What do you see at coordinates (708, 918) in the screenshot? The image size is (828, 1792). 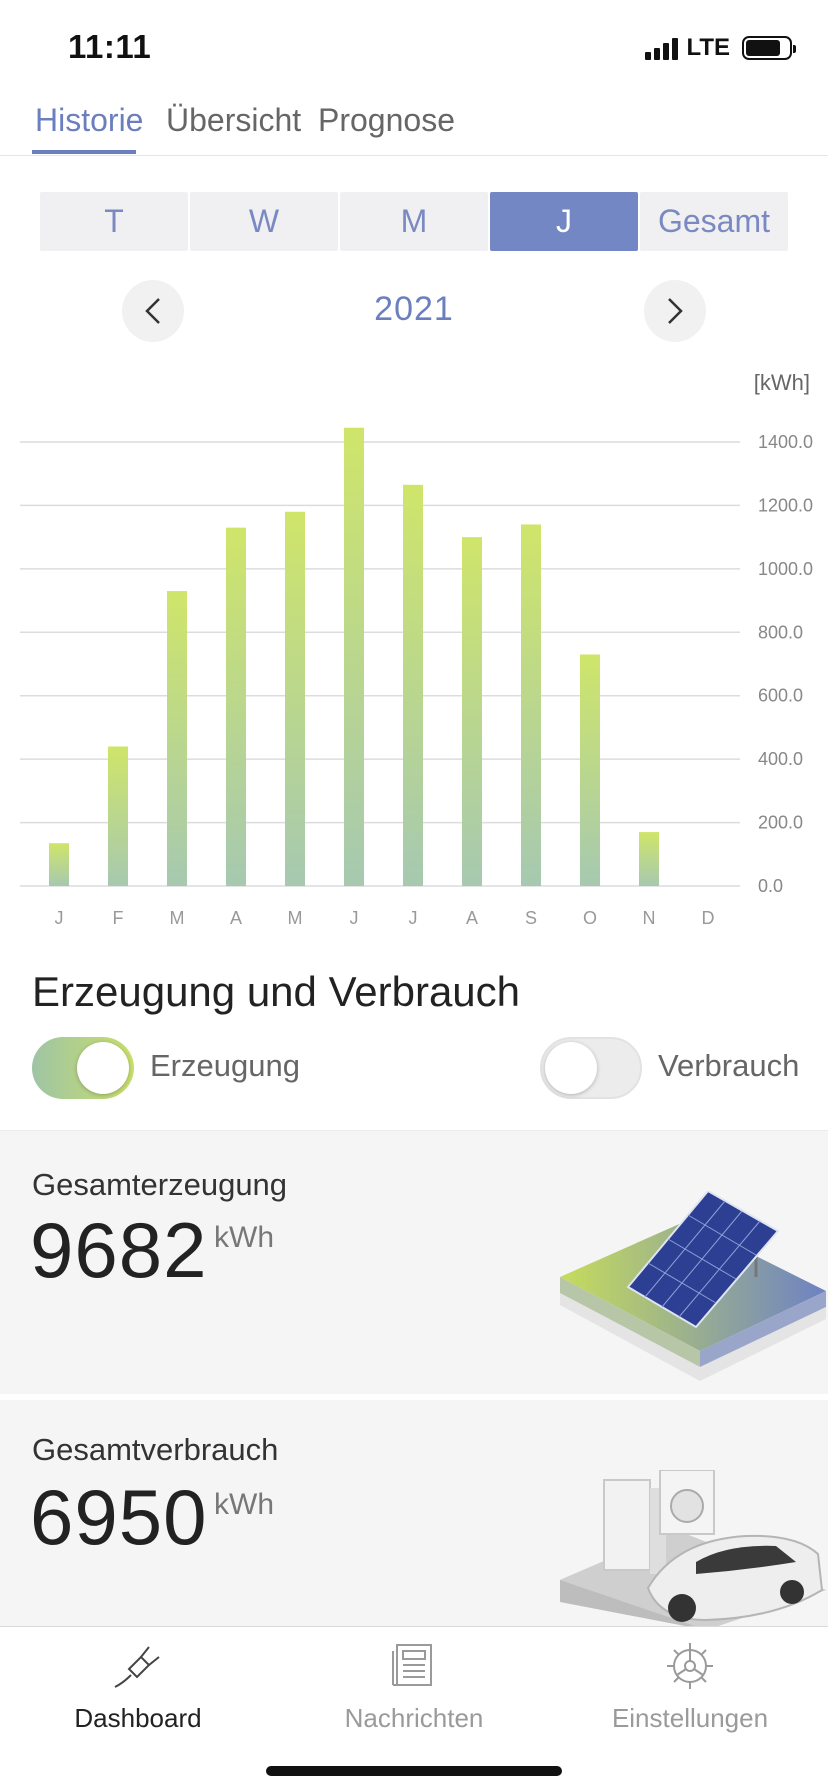 I see `x-tick-label: D` at bounding box center [708, 918].